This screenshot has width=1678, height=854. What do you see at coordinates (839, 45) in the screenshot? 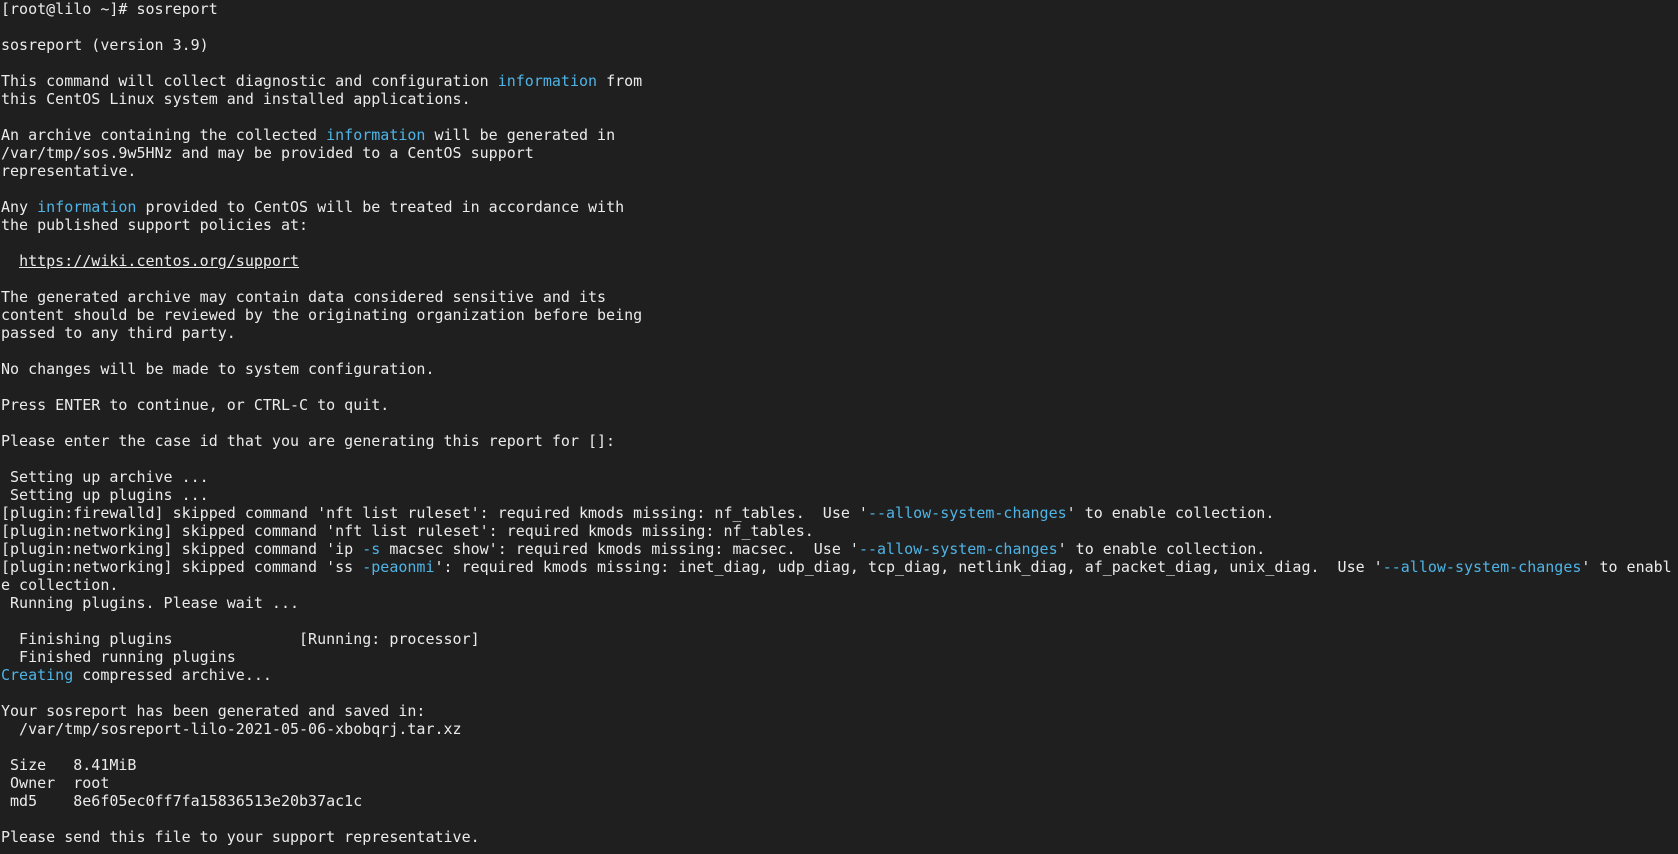
I see `terminal-line: sosreport (version 3.9)` at bounding box center [839, 45].